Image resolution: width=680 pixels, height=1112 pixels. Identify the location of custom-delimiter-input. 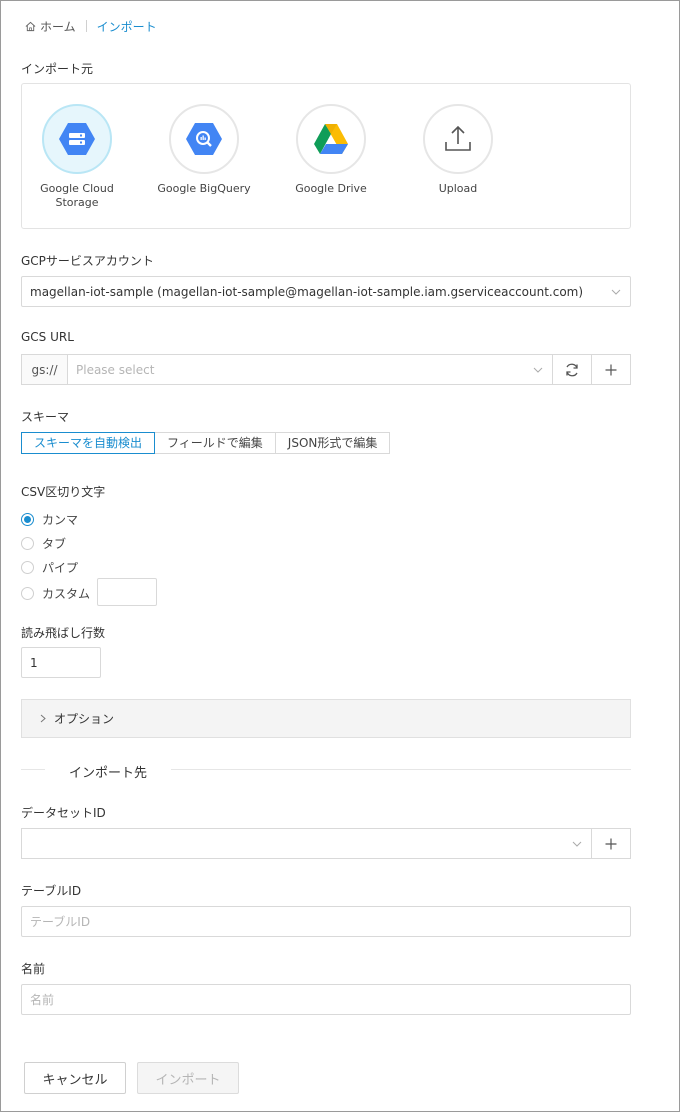
(127, 592).